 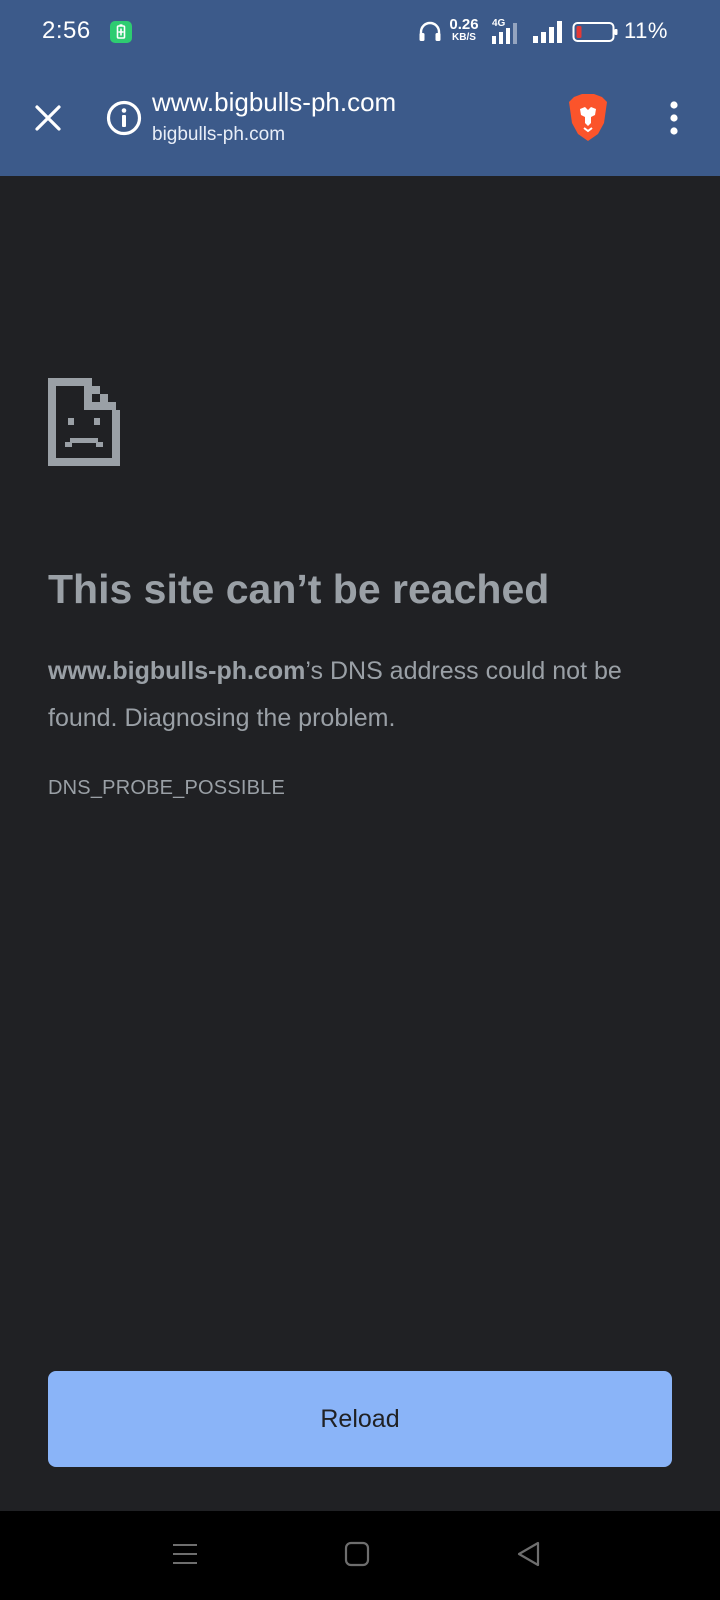 I want to click on info-icon, so click(x=124, y=120).